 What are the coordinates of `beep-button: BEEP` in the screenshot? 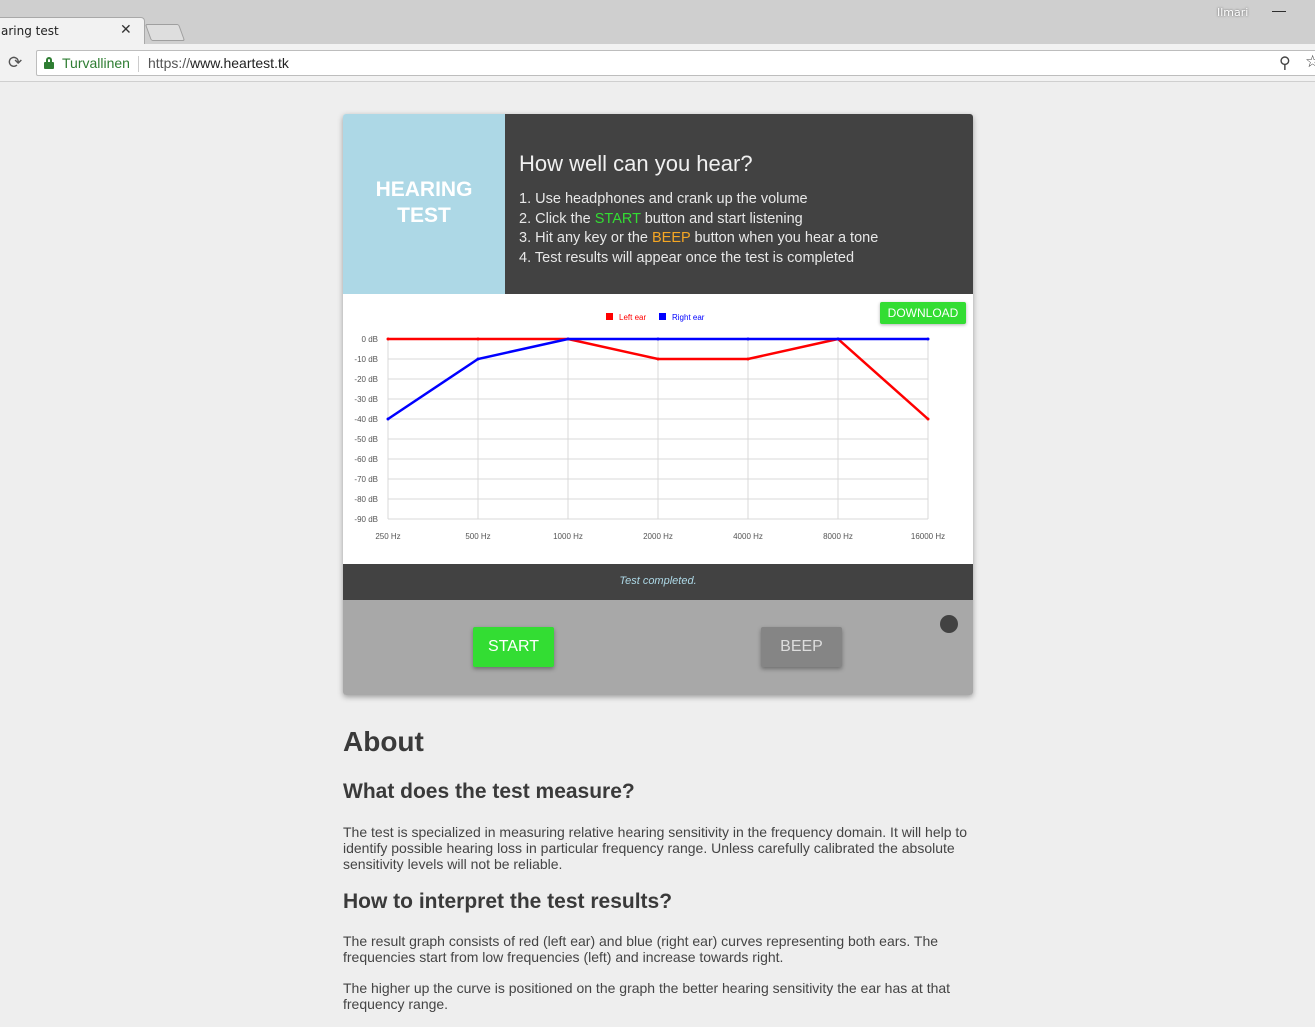 It's located at (801, 647).